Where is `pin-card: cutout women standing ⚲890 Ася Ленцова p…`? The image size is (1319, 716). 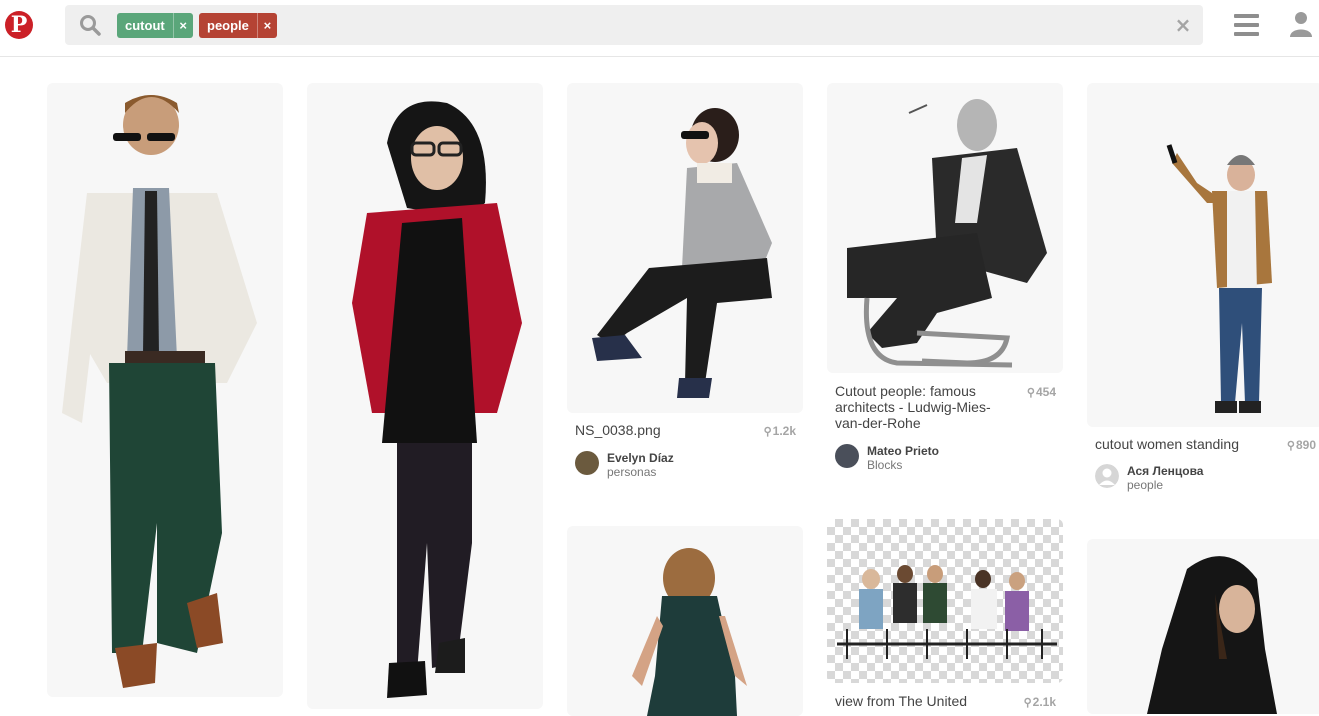 pin-card: cutout women standing ⚲890 Ася Ленцова p… is located at coordinates (1203, 293).